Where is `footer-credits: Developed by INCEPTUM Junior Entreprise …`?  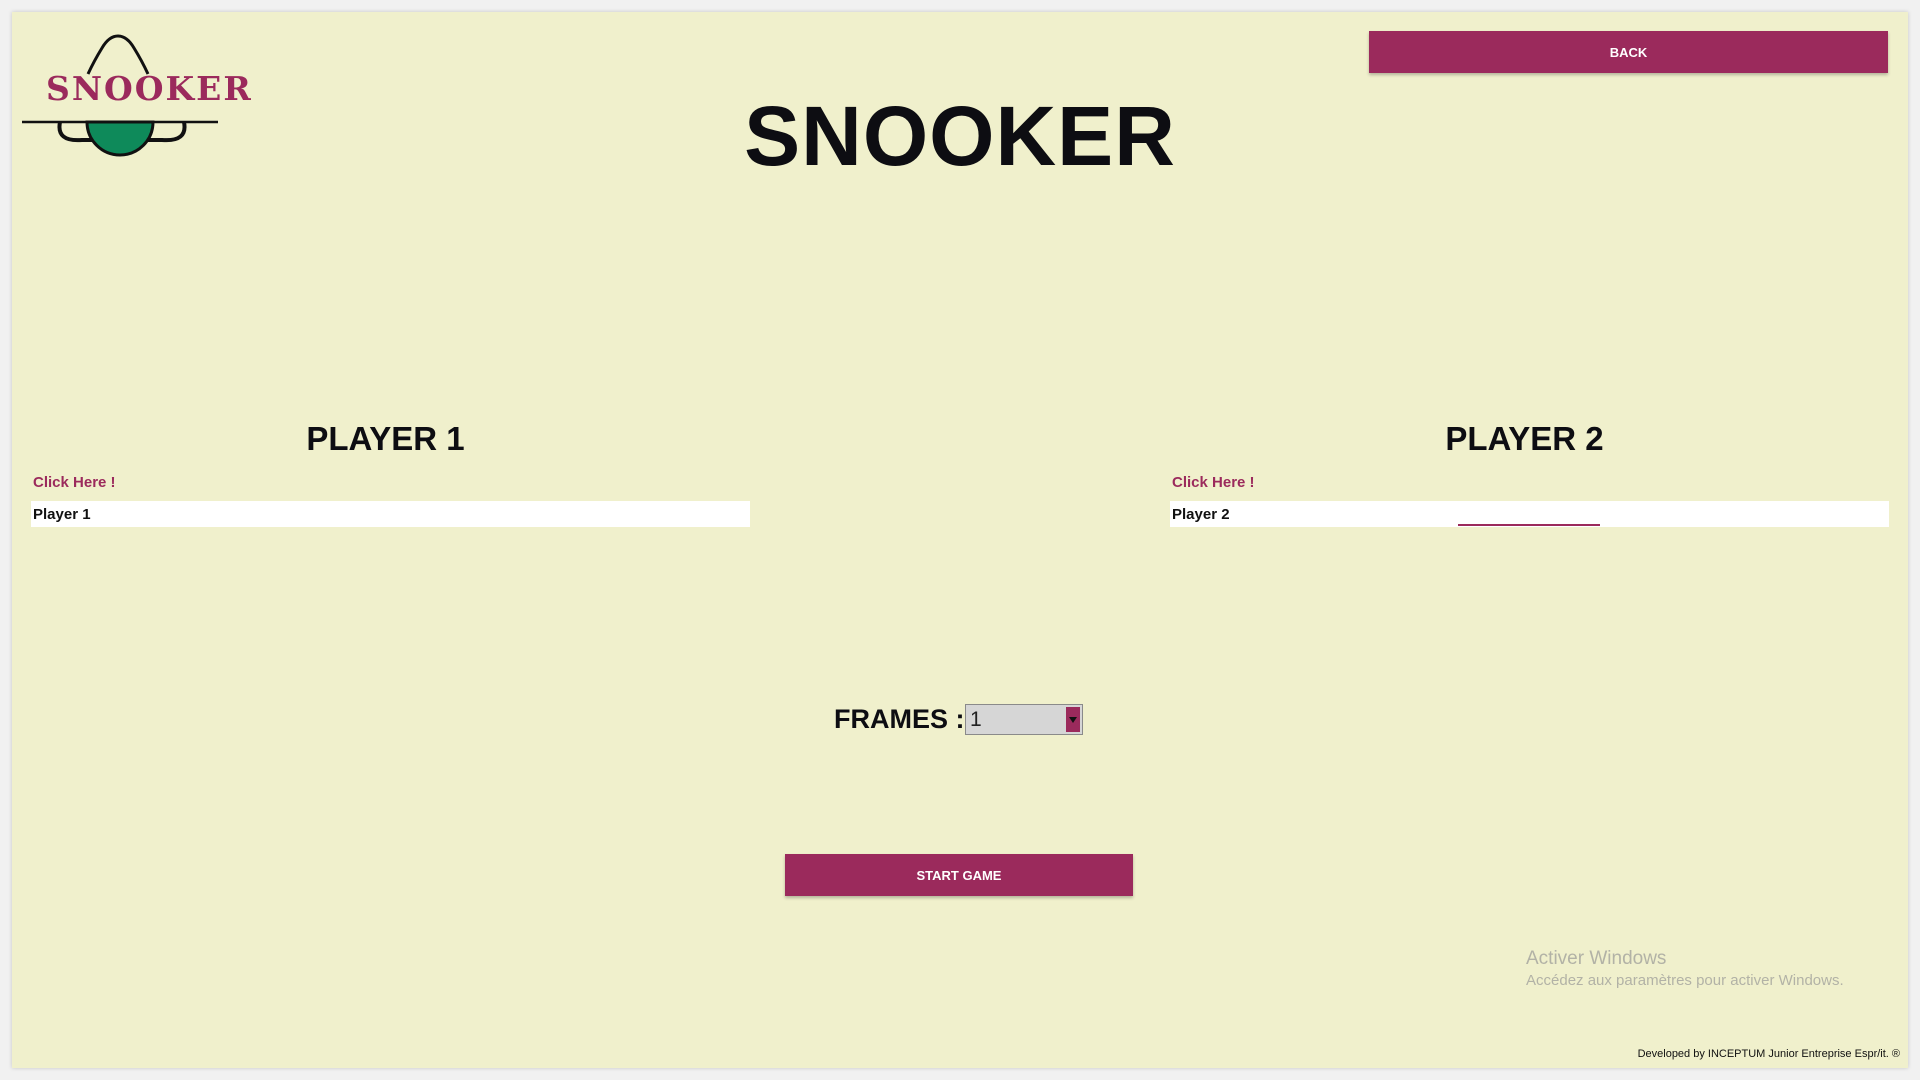
footer-credits: Developed by INCEPTUM Junior Entreprise … is located at coordinates (1768, 1054).